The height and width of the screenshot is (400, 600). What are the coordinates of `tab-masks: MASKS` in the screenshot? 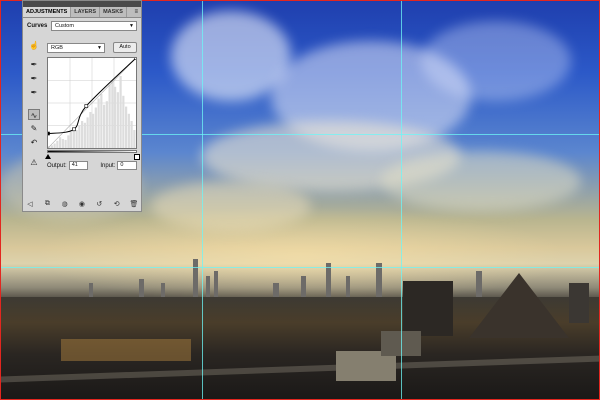 It's located at (113, 12).